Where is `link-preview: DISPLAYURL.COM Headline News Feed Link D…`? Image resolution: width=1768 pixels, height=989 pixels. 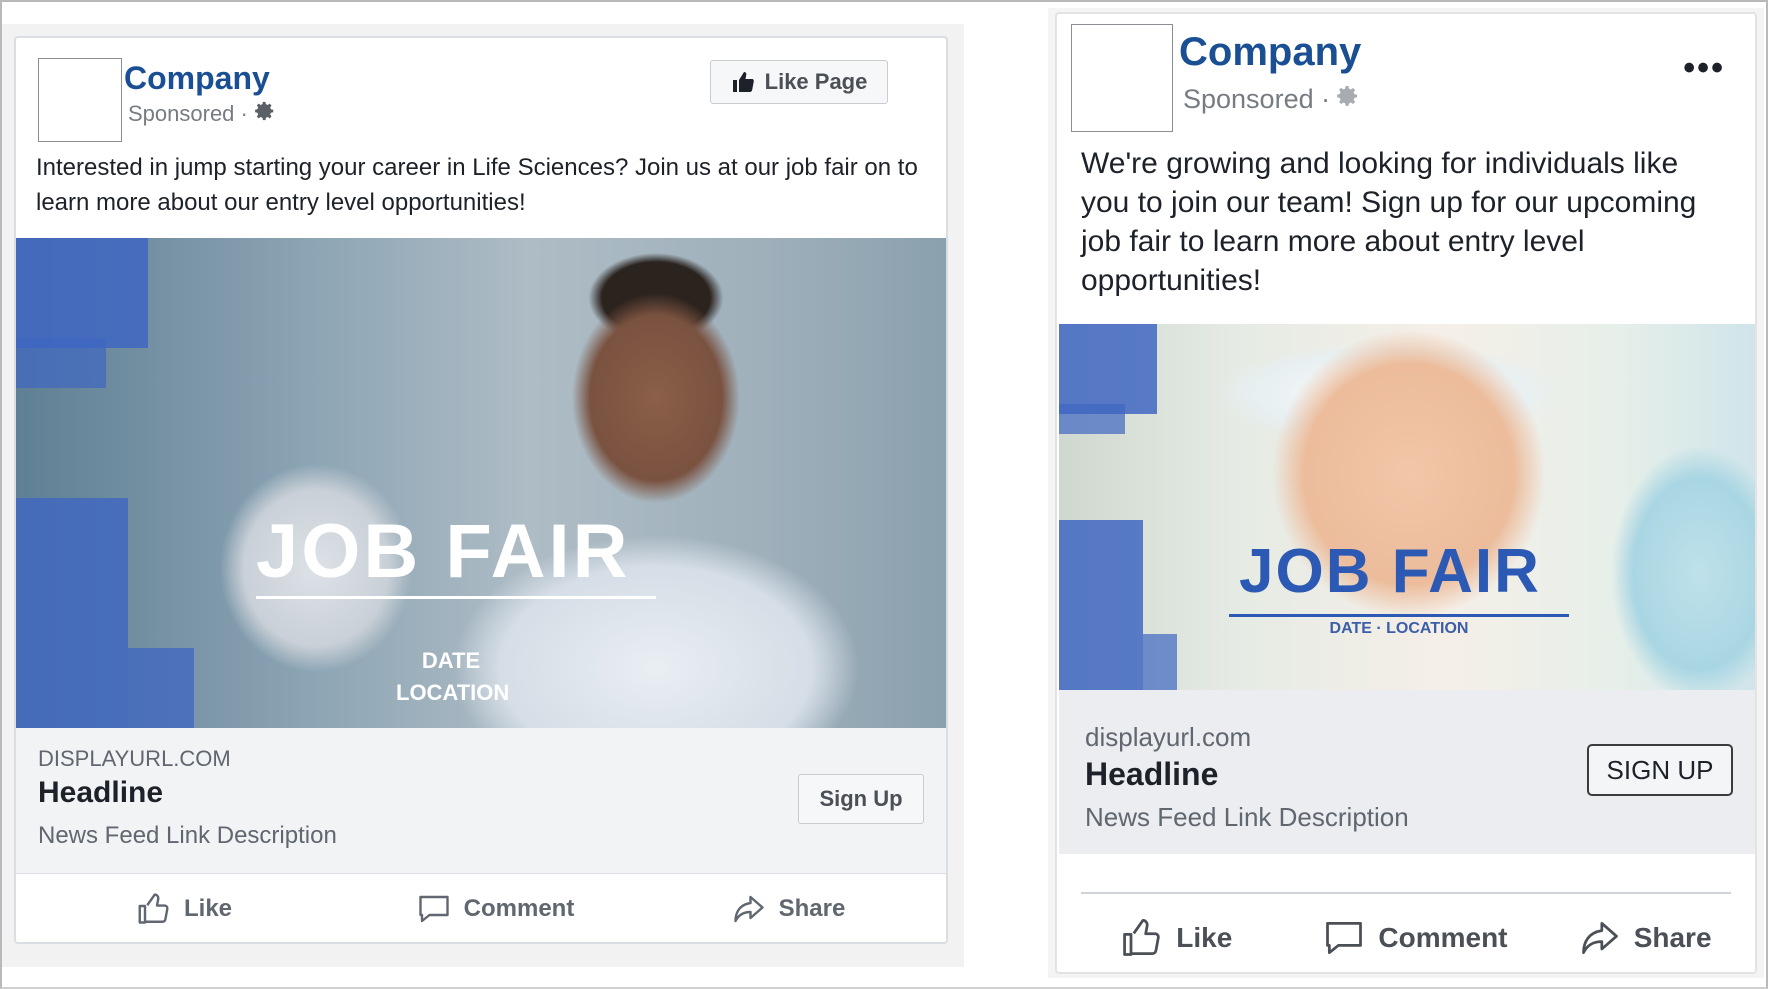
link-preview: DISPLAYURL.COM Headline News Feed Link D… is located at coordinates (481, 801).